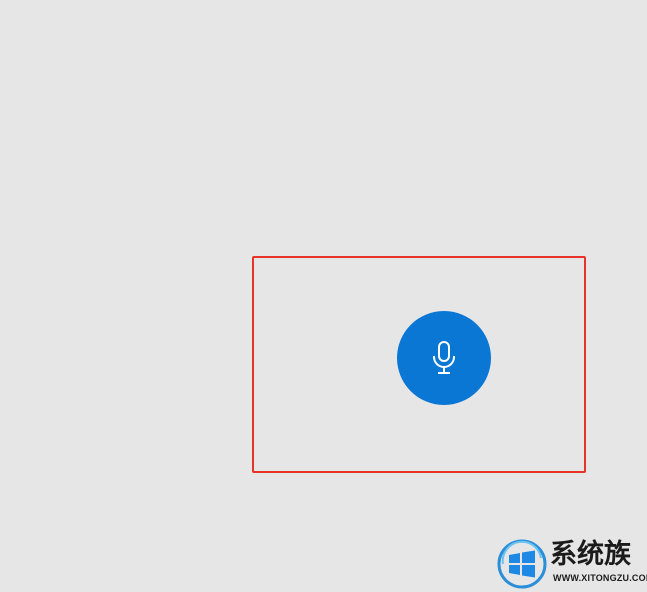 This screenshot has height=592, width=647. What do you see at coordinates (590, 554) in the screenshot?
I see `watermark-title: 系统族` at bounding box center [590, 554].